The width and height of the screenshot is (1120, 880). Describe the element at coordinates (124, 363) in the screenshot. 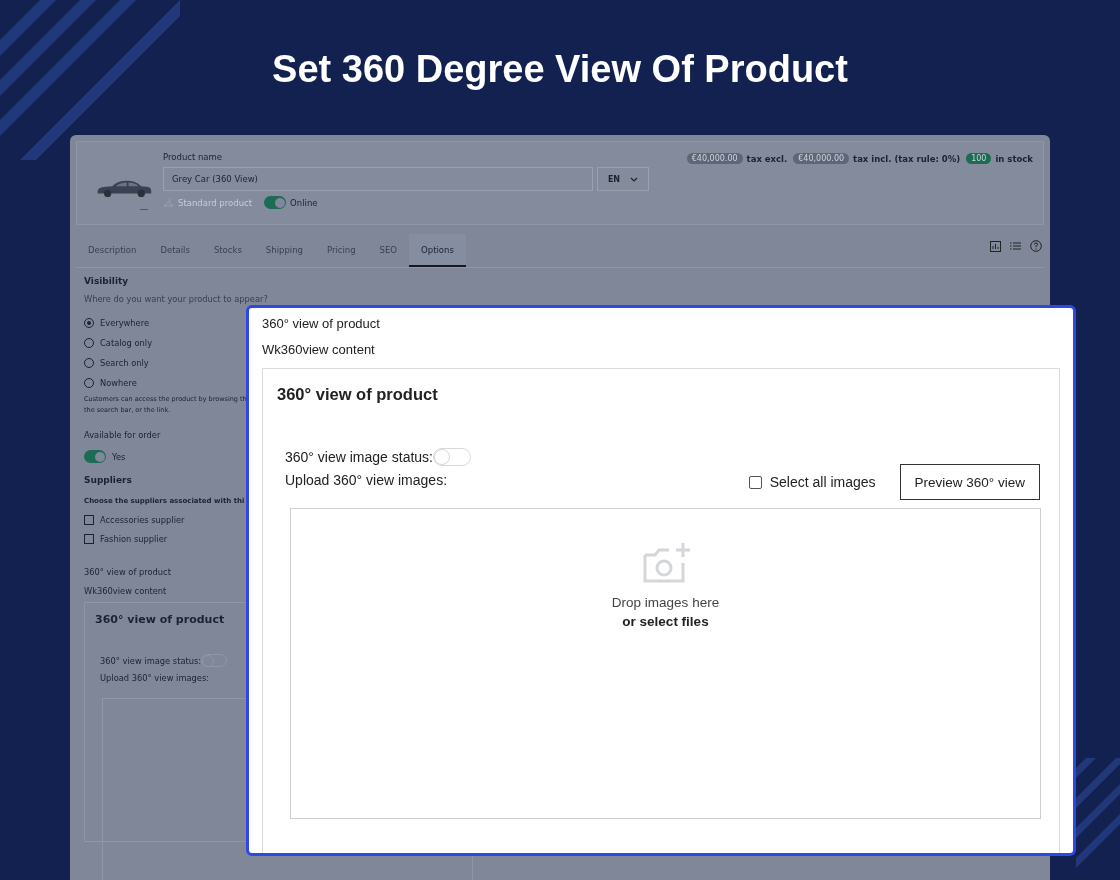

I see `radio-label: Search only` at that location.